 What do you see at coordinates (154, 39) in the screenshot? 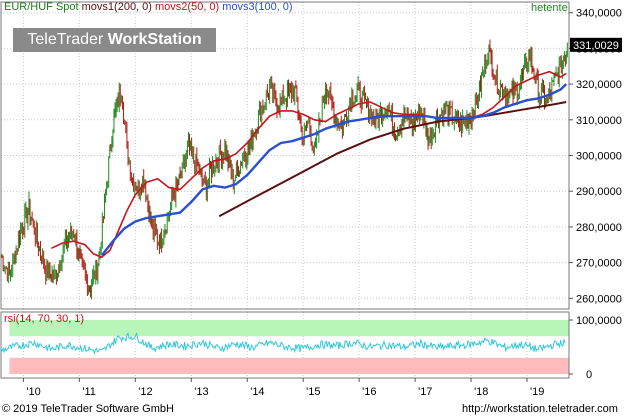
I see `watermark-product: WorkStation` at bounding box center [154, 39].